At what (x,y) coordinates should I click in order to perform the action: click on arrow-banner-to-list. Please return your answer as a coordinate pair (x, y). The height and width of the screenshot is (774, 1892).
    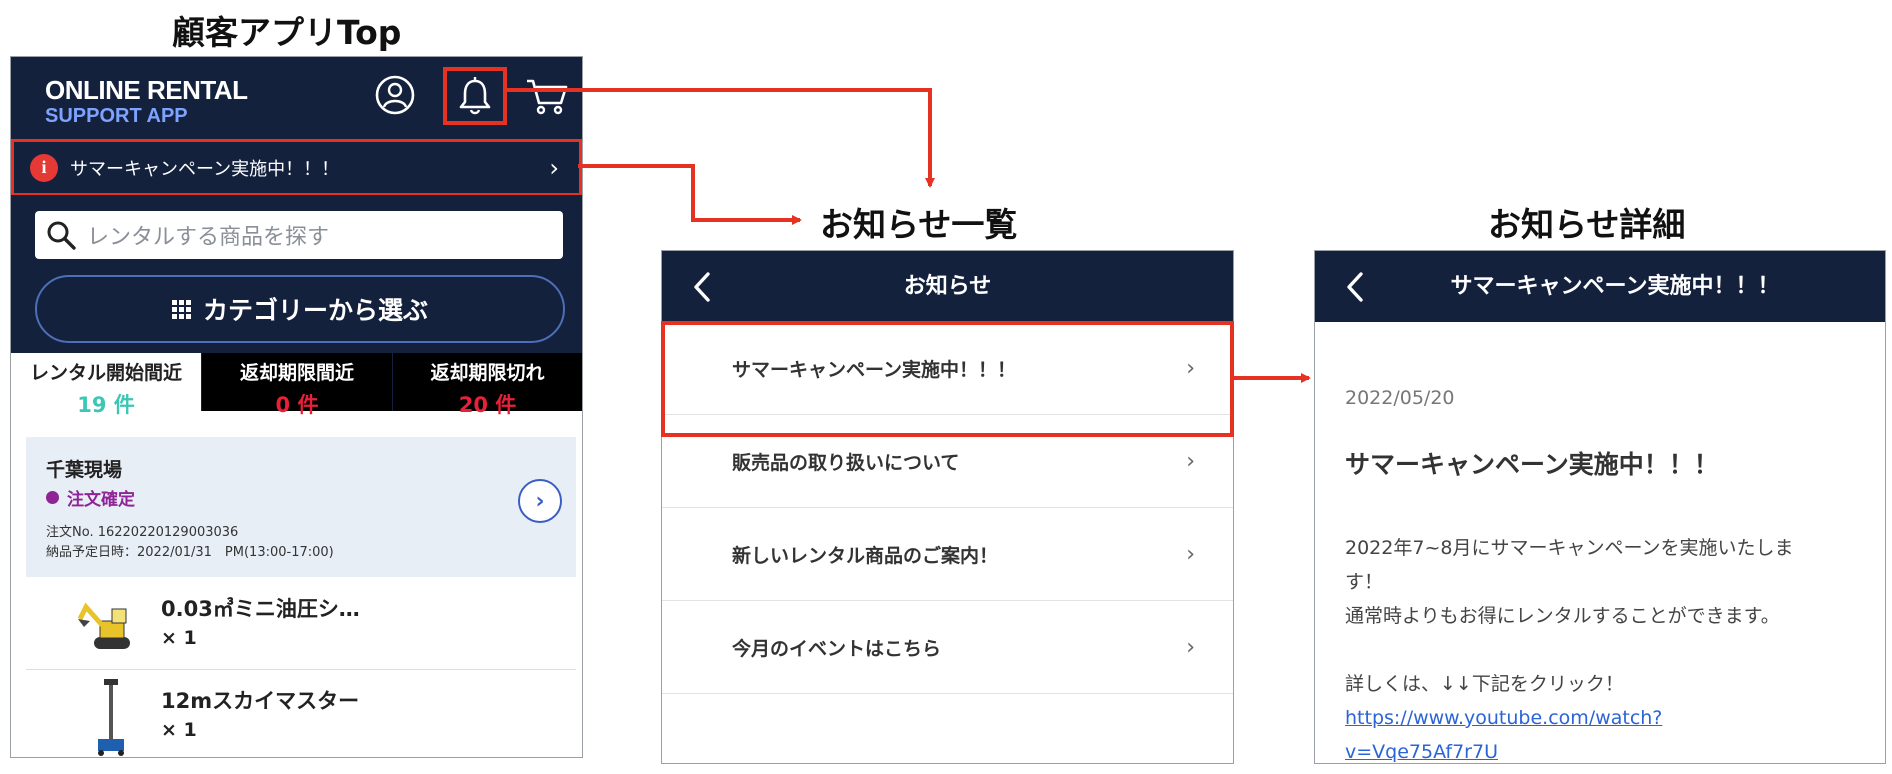
    Looking at the image, I should click on (690, 194).